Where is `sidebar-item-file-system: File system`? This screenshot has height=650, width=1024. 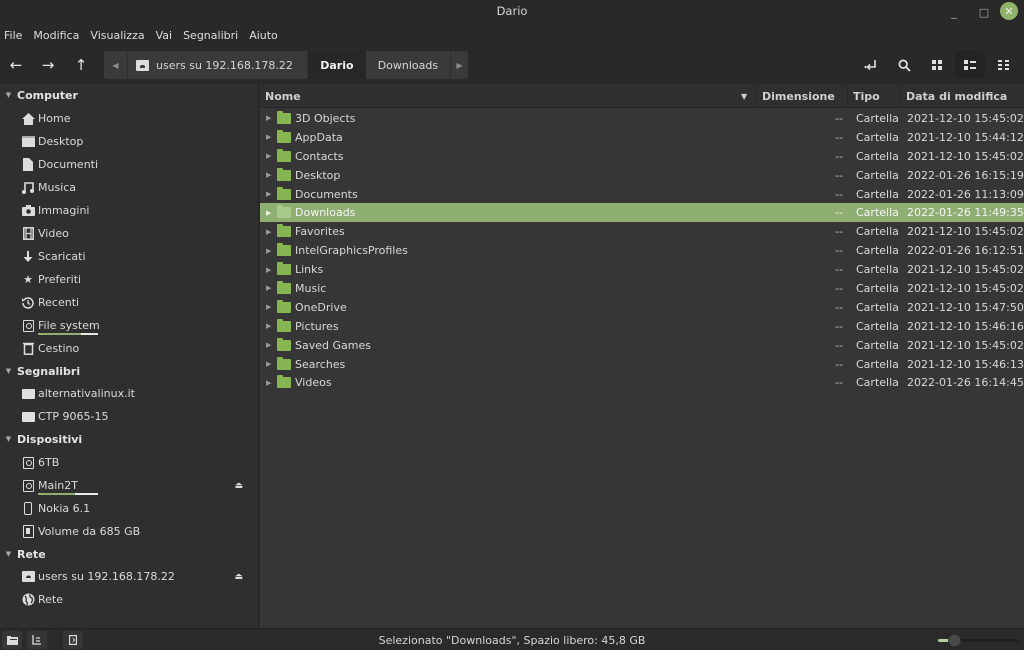 sidebar-item-file-system: File system is located at coordinates (129, 325).